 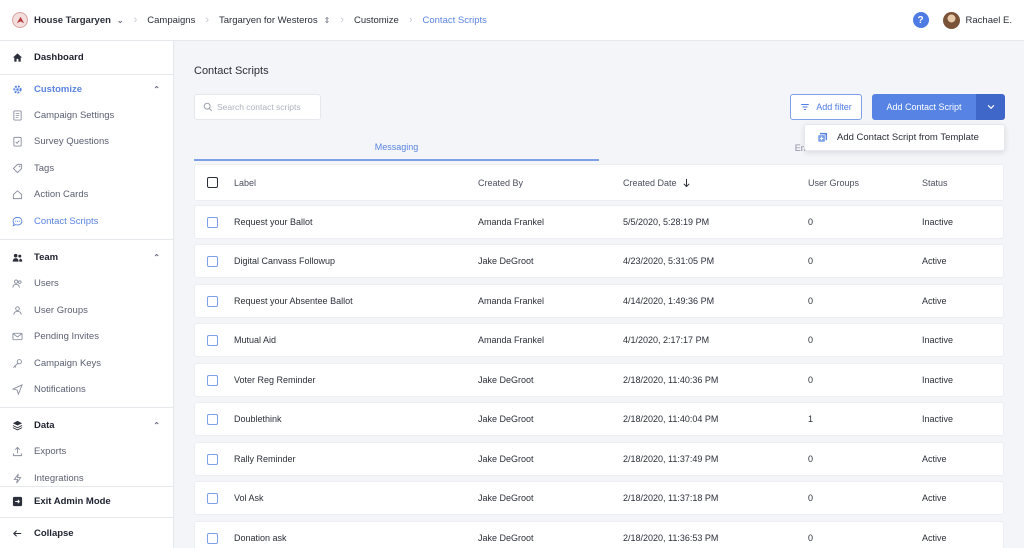 I want to click on sidebar-section-customize: Customize ⌃, so click(x=87, y=89).